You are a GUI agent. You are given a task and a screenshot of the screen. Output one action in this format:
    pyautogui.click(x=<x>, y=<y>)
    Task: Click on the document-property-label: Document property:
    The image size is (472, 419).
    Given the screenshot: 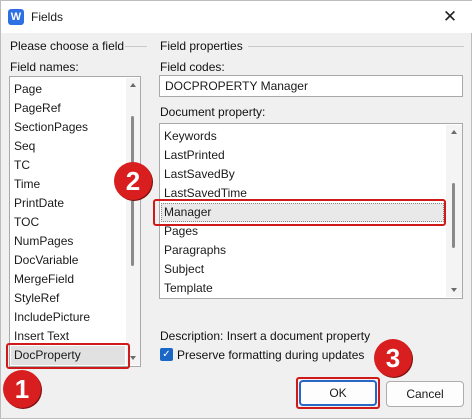 What is the action you would take?
    pyautogui.click(x=213, y=112)
    